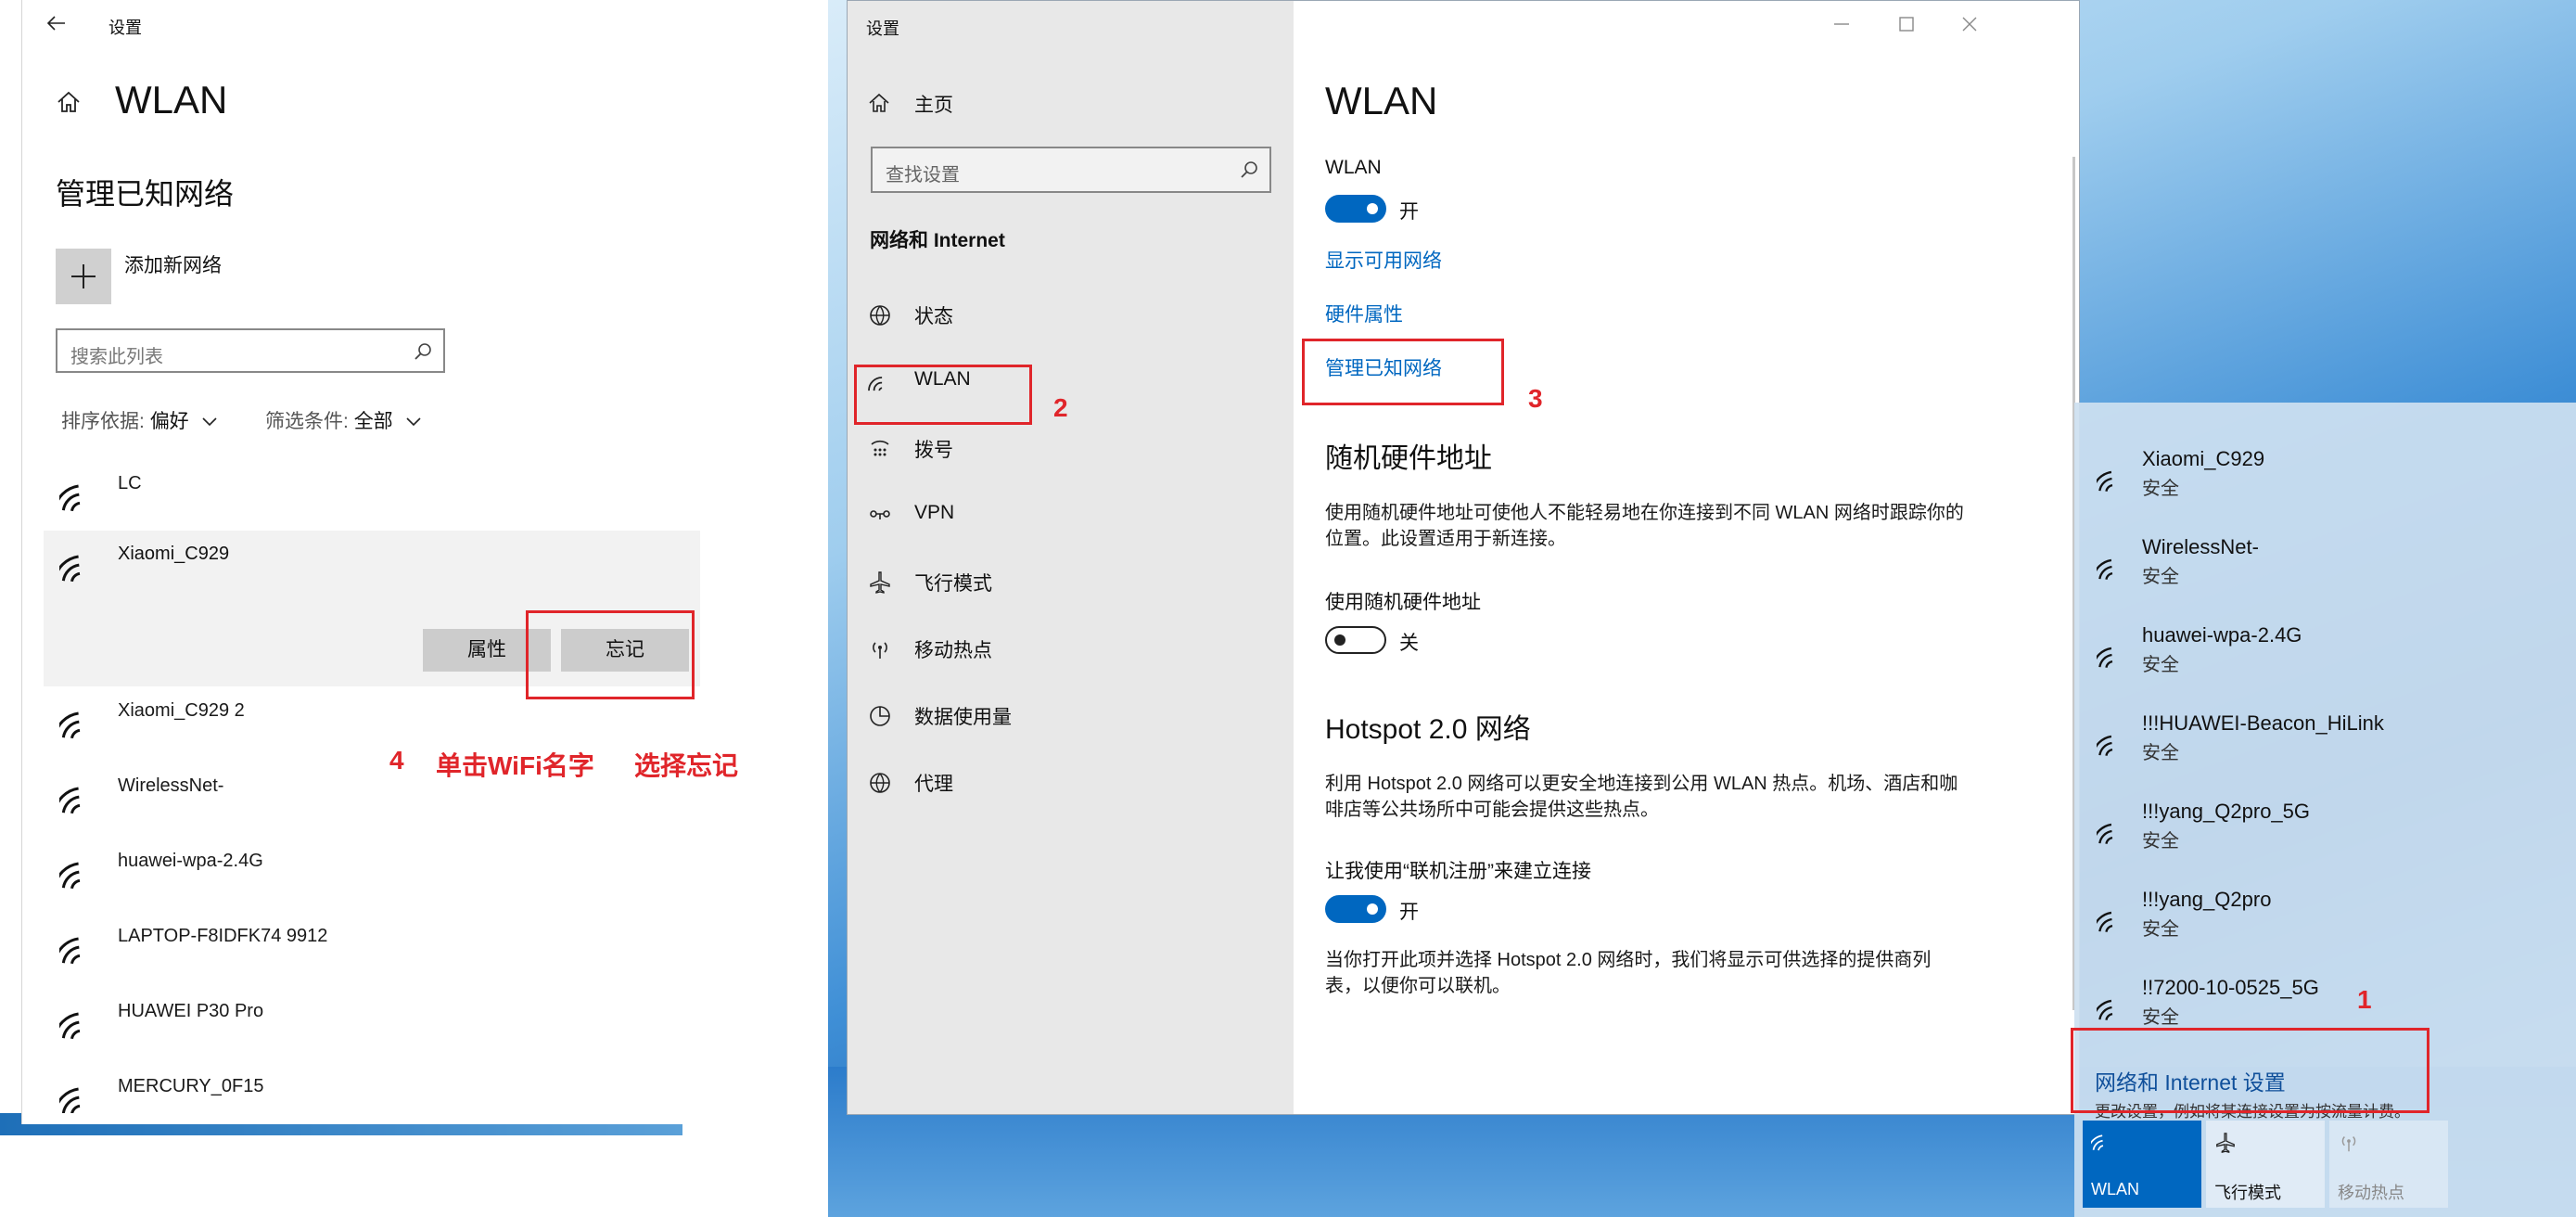  Describe the element at coordinates (1071, 449) in the screenshot. I see `nav-dialup: 拨号` at that location.